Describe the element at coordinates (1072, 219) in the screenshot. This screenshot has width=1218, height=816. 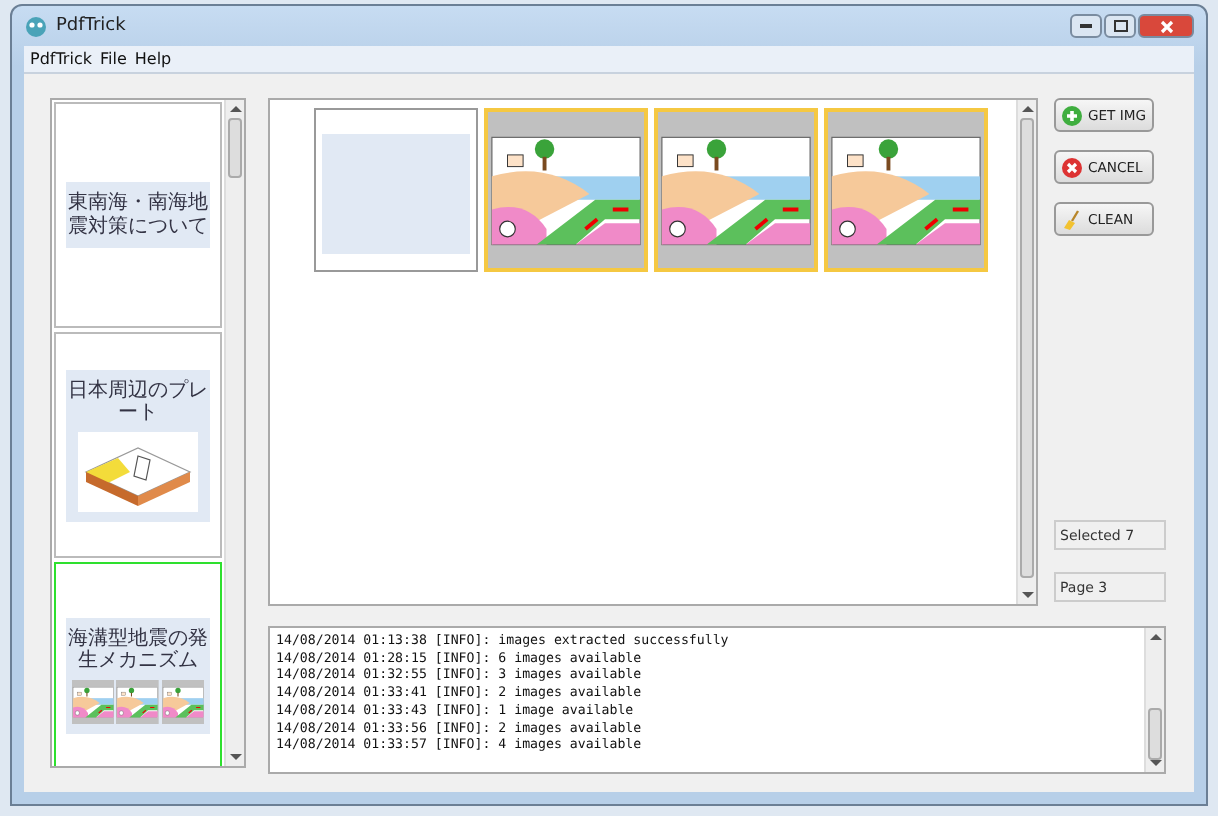
I see `broom-icon` at that location.